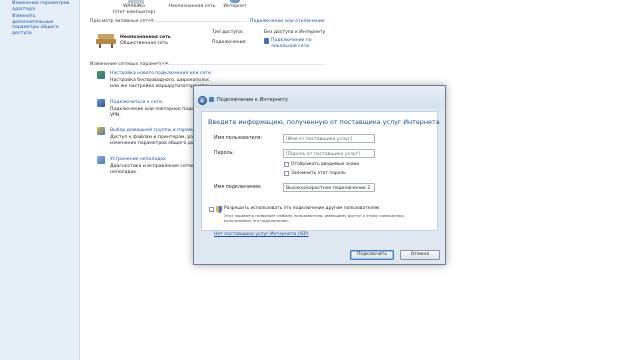 The height and width of the screenshot is (360, 640). I want to click on homegroup-desc: Доступ к файлам и принтерам, распол, so click(157, 137).